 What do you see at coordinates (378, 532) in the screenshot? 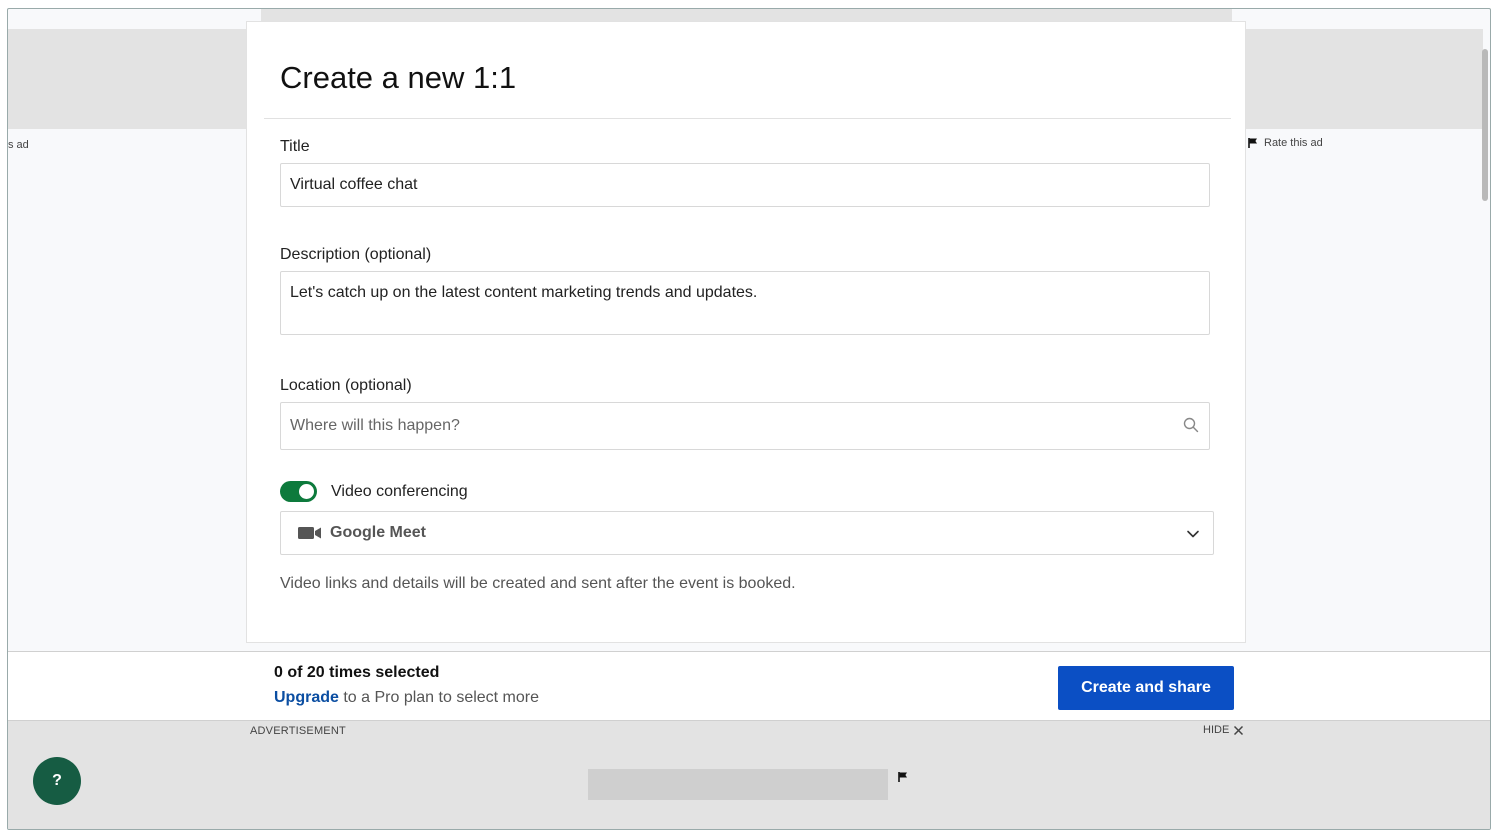
I see `video-provider-label: Google Meet` at bounding box center [378, 532].